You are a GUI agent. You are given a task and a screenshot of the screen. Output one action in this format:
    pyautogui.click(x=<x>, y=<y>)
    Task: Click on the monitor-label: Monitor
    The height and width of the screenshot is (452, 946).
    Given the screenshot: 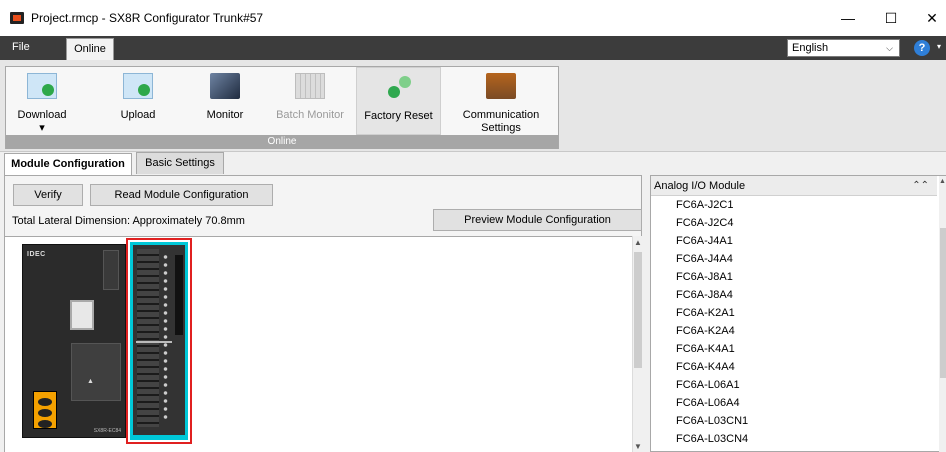 What is the action you would take?
    pyautogui.click(x=225, y=115)
    